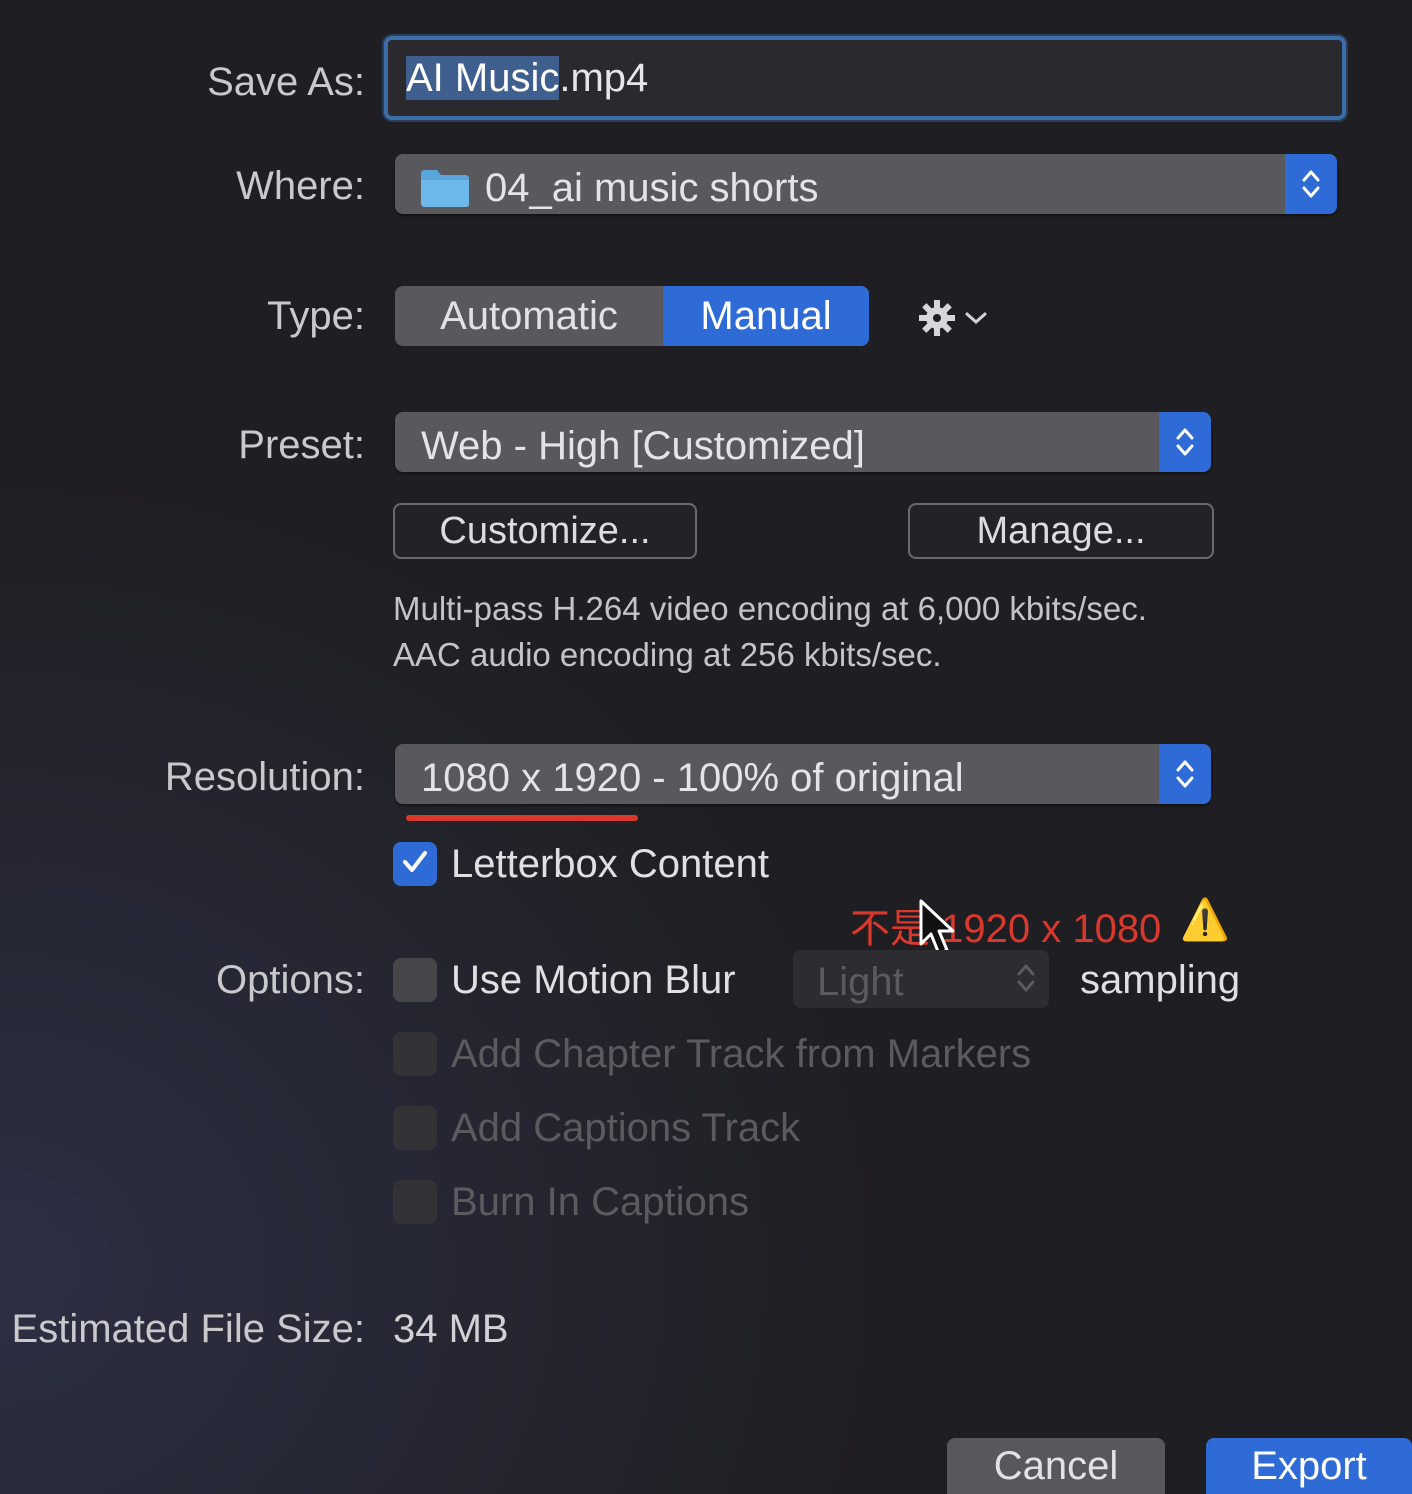 The width and height of the screenshot is (1412, 1494). Describe the element at coordinates (264, 777) in the screenshot. I see `resolution-label: Resolution:` at that location.